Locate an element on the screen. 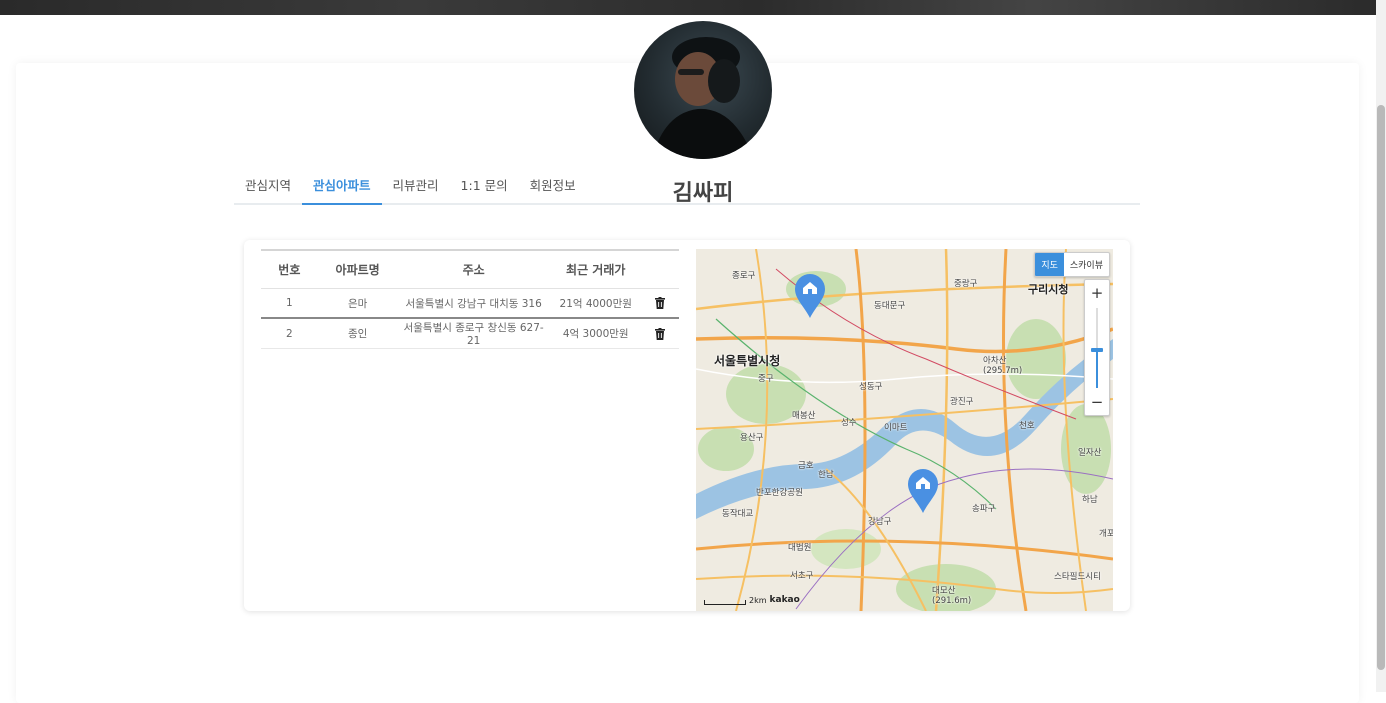  map-label-guri: 구리시청 is located at coordinates (1048, 289).